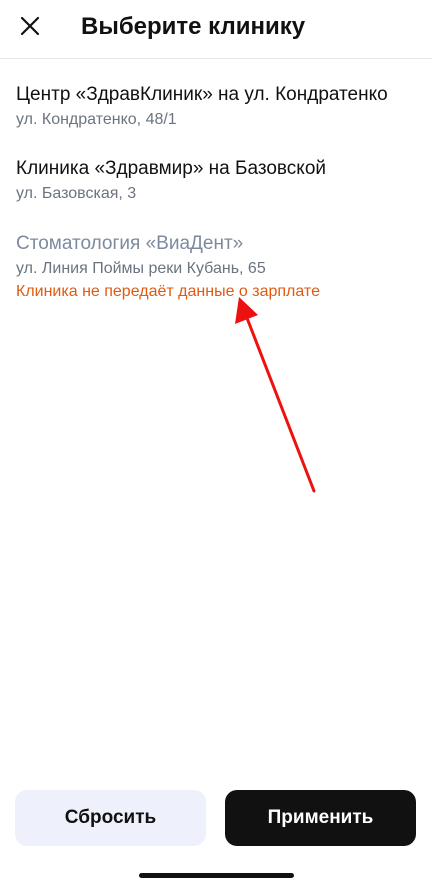 Image resolution: width=432 pixels, height=883 pixels. I want to click on clinic-name: Стоматология «ВиаДент», so click(130, 243).